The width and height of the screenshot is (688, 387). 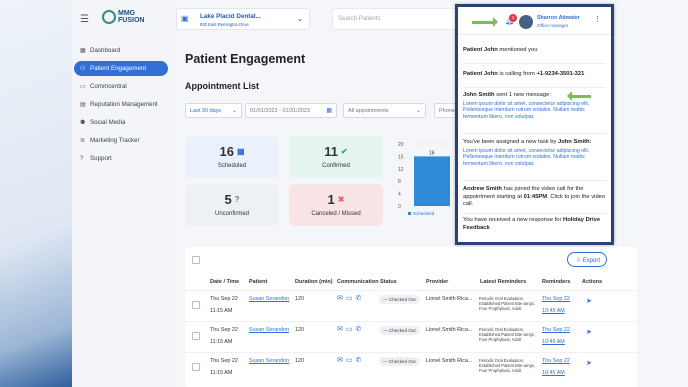 I want to click on date-picker-input: 01/01/2023 - 01/31/2023 ▦, so click(x=291, y=110).